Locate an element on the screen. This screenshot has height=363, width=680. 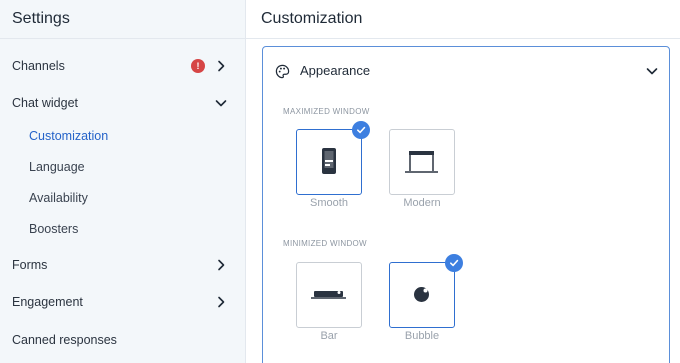
option-modern is located at coordinates (422, 162).